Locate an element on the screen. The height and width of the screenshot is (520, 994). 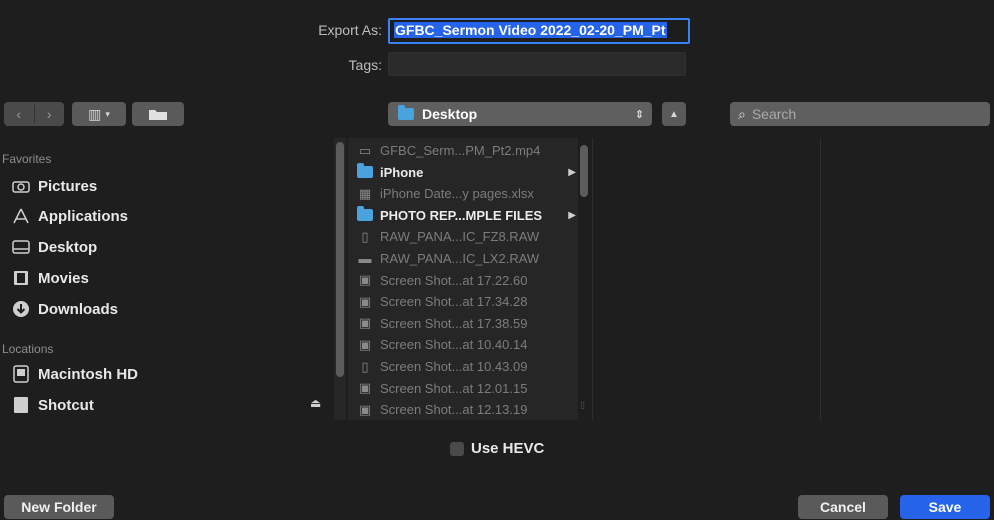
folder-row: PHOTO REP...MPLE FILES ▶ is located at coordinates (466, 215).